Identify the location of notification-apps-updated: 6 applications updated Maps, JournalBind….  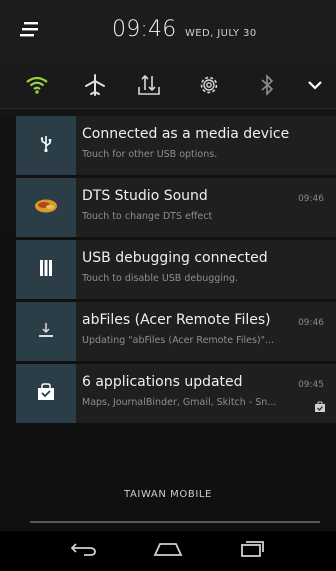
(176, 394).